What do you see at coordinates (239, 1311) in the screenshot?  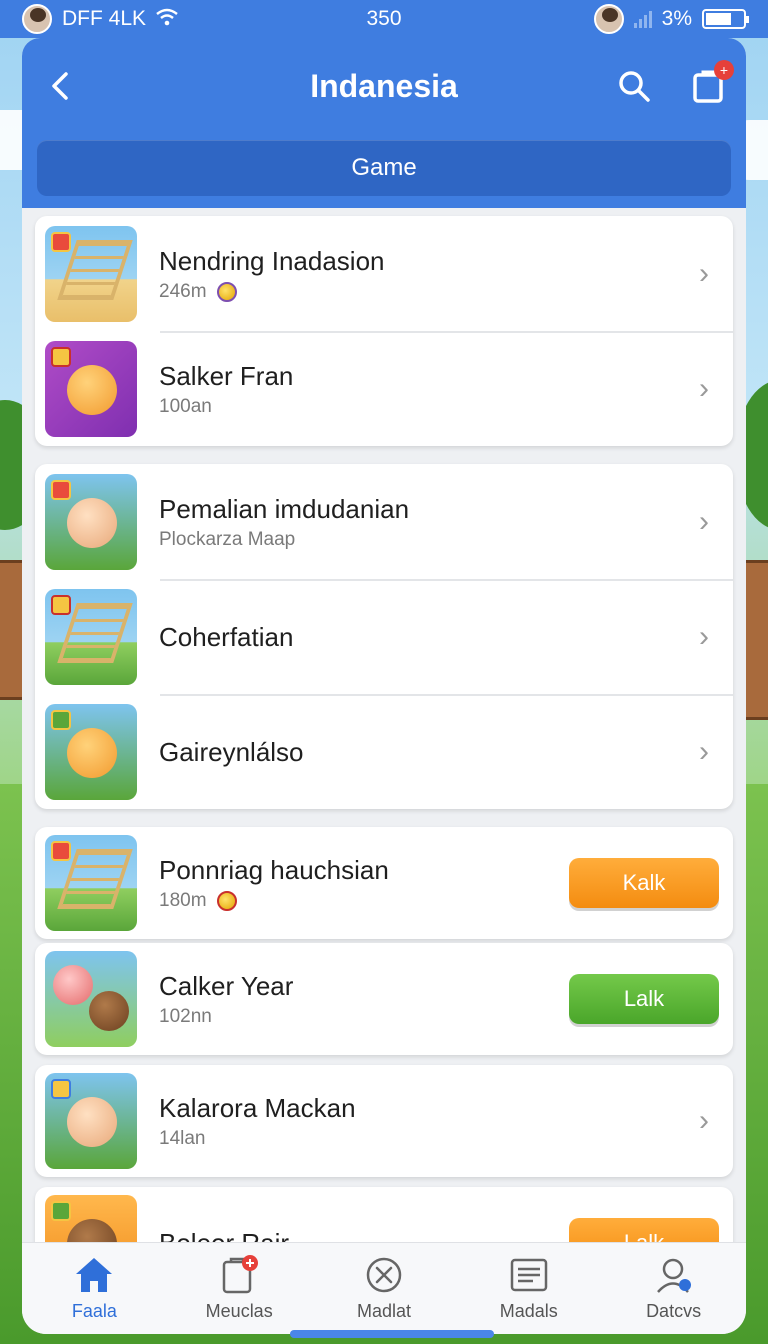 I see `tab-label: Meuclas` at bounding box center [239, 1311].